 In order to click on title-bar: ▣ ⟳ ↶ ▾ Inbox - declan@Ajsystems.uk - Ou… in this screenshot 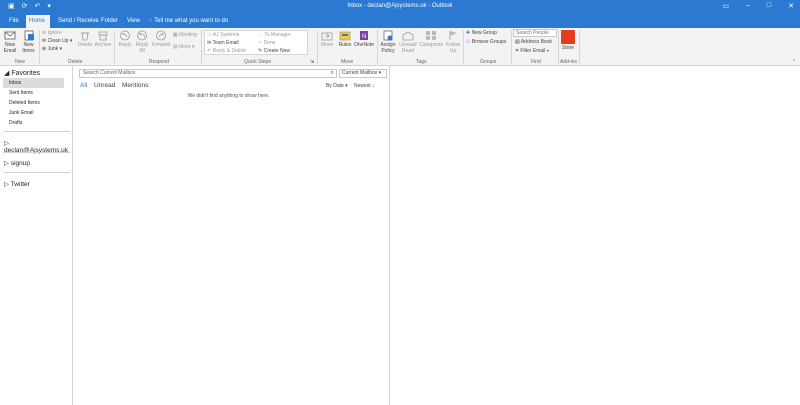, I will do `click(400, 7)`.